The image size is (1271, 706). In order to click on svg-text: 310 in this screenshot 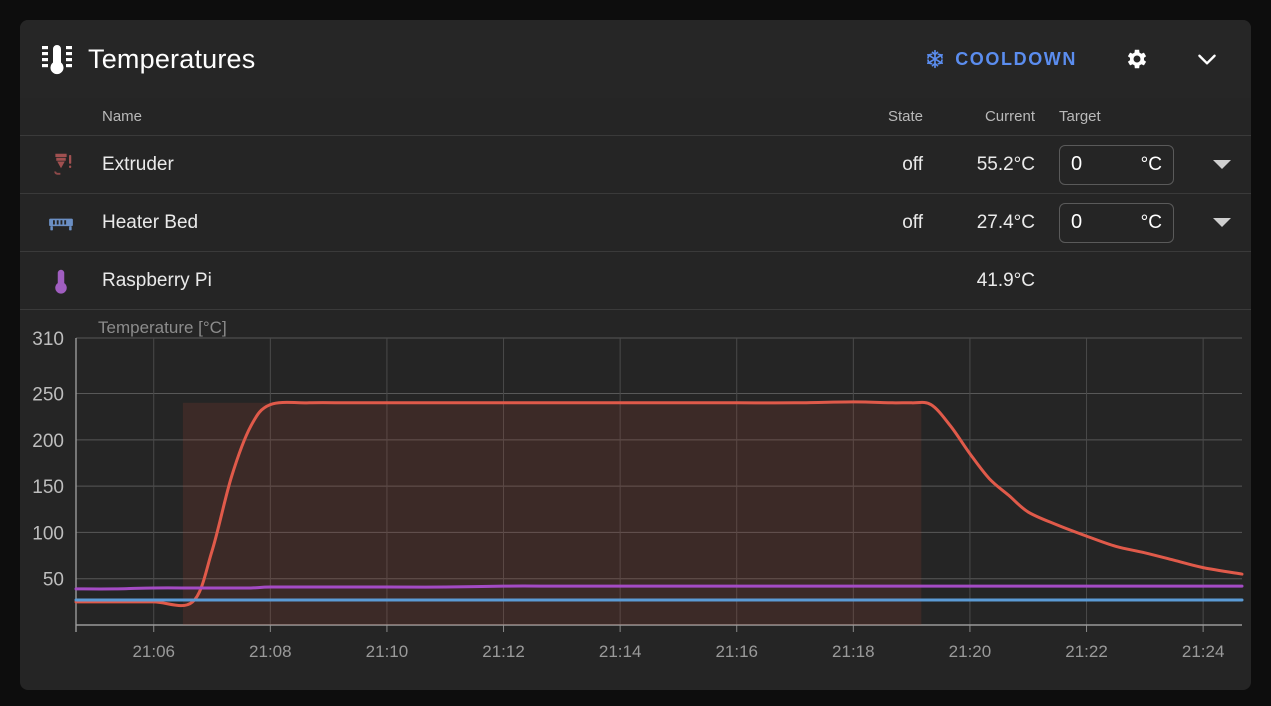, I will do `click(48, 339)`.